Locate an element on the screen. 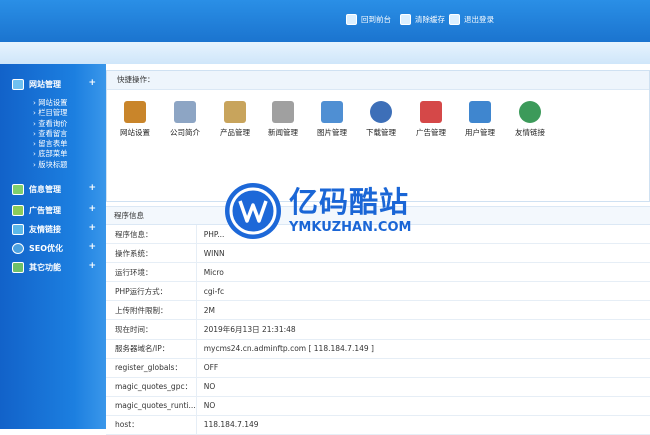 Image resolution: width=650 pixels, height=435 pixels. sidebar-section-label: 信息管理 is located at coordinates (45, 189).